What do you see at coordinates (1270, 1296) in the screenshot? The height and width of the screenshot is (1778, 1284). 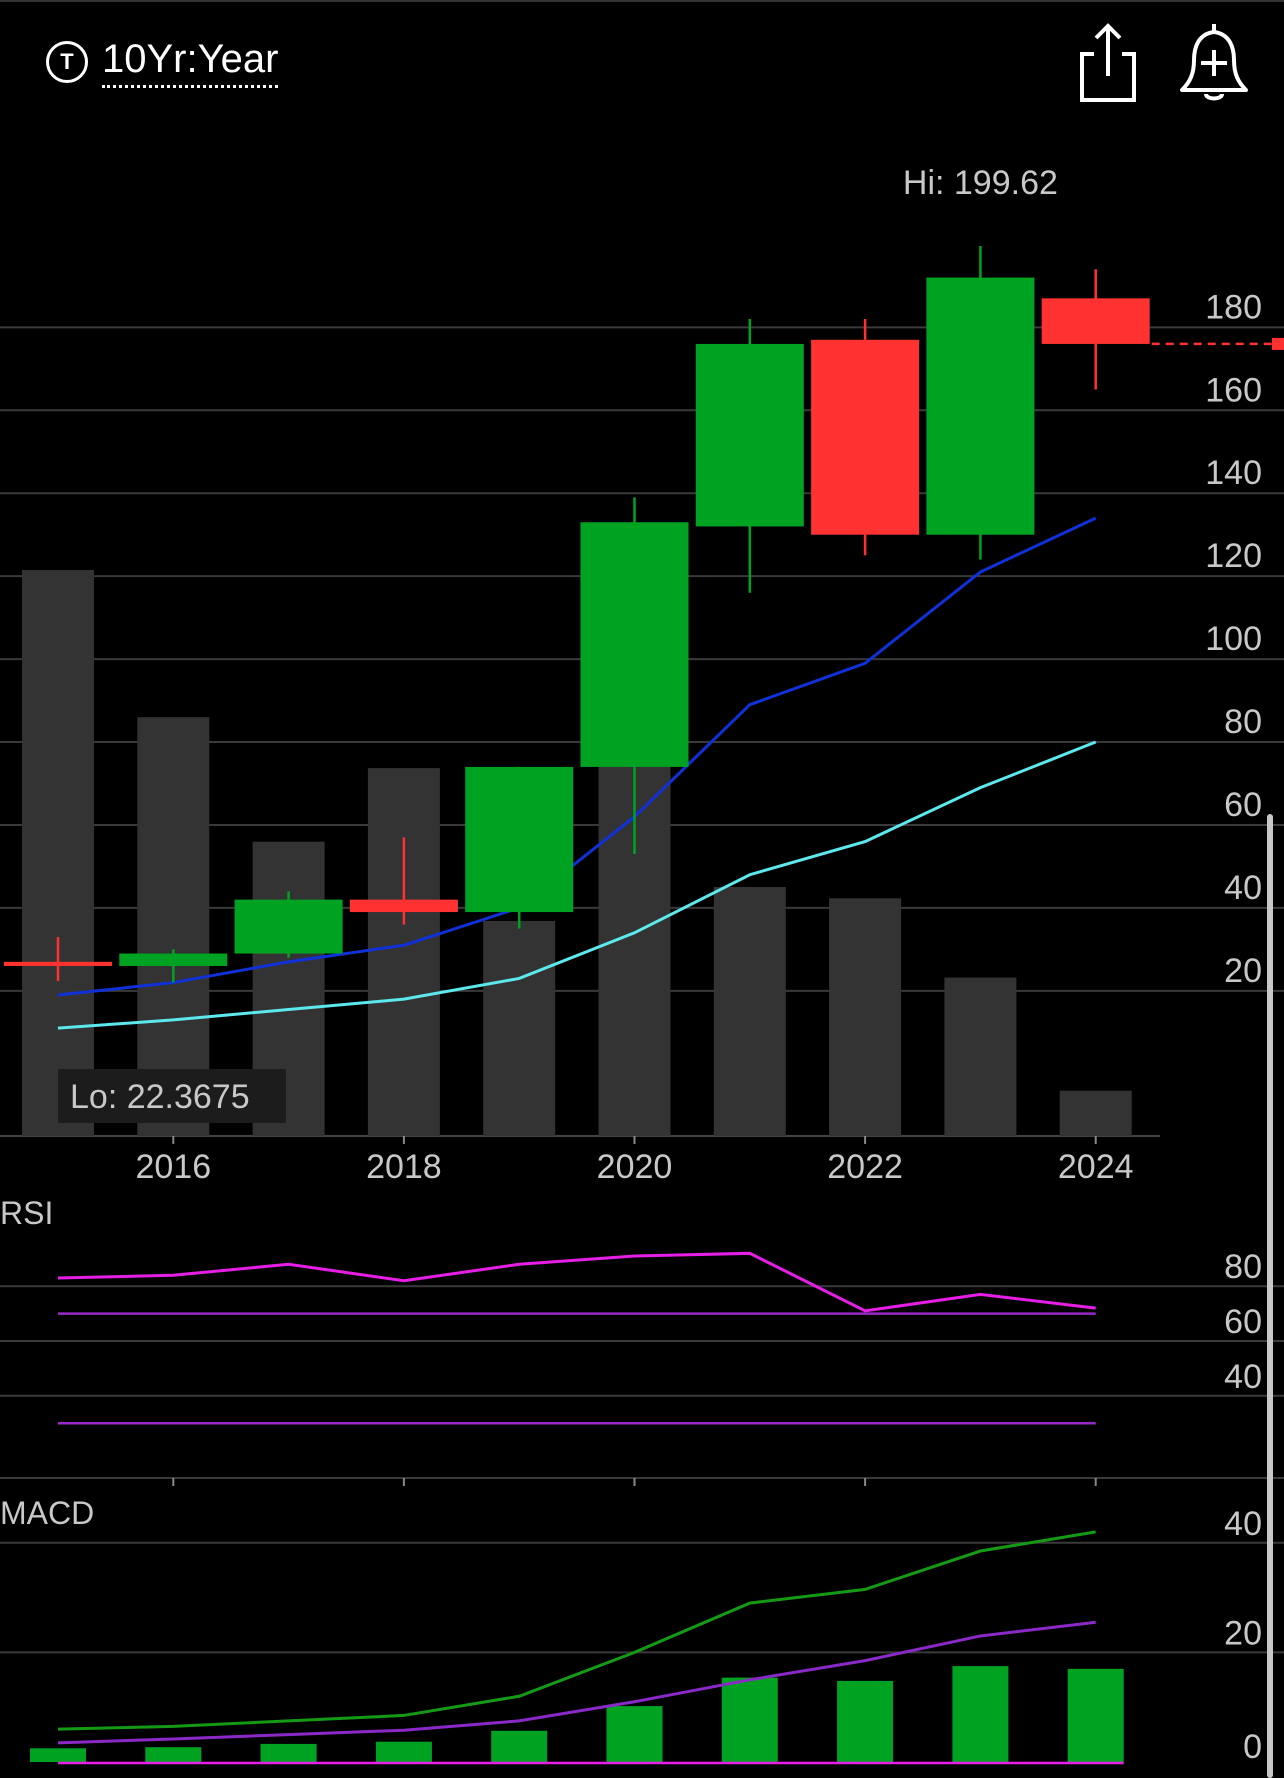 I see `vertical-scrollbar` at bounding box center [1270, 1296].